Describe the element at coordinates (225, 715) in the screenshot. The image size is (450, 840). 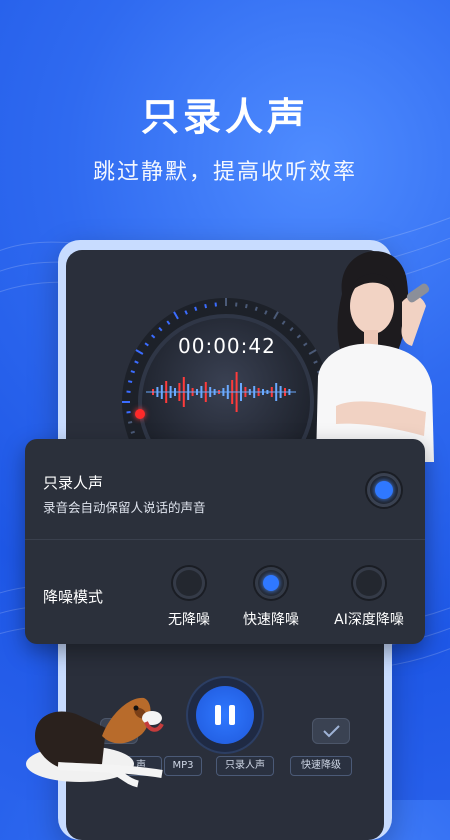
I see `pause-button` at that location.